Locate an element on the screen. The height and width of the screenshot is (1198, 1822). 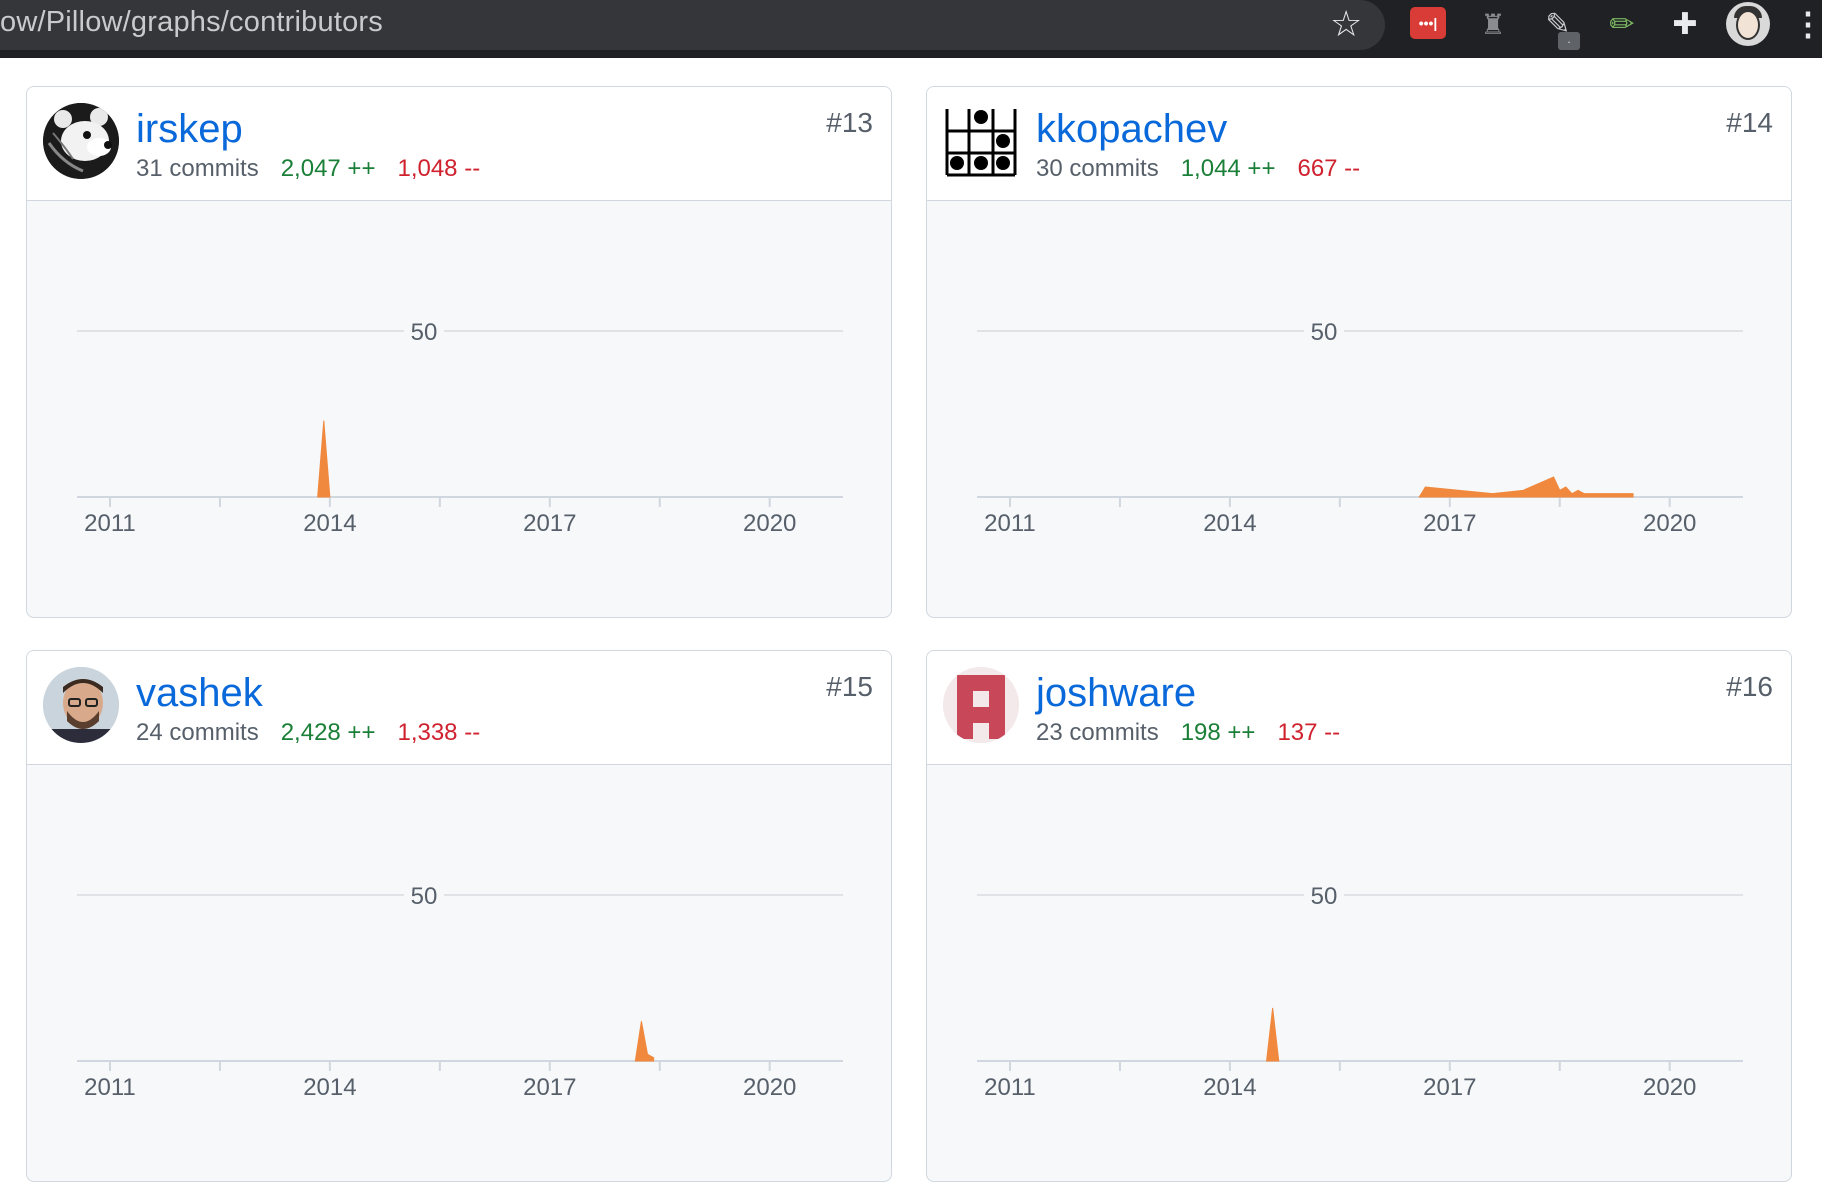
contributor-login: joshware is located at coordinates (1116, 693).